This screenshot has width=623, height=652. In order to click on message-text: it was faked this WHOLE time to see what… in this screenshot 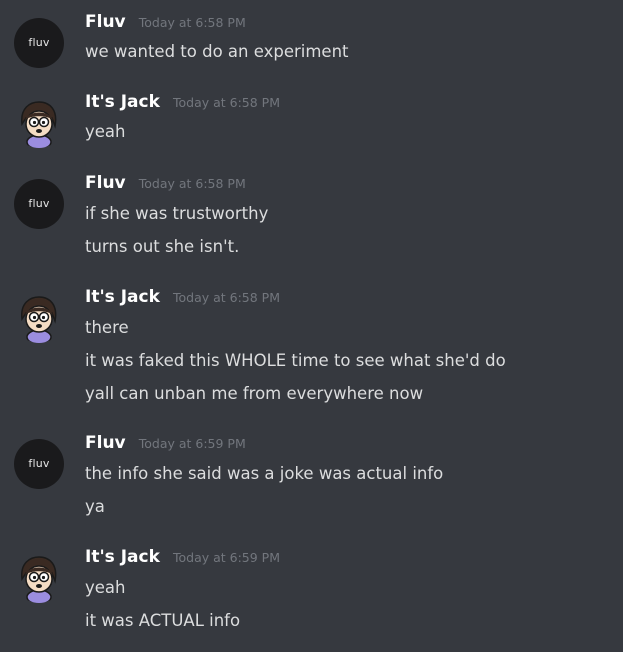, I will do `click(295, 360)`.